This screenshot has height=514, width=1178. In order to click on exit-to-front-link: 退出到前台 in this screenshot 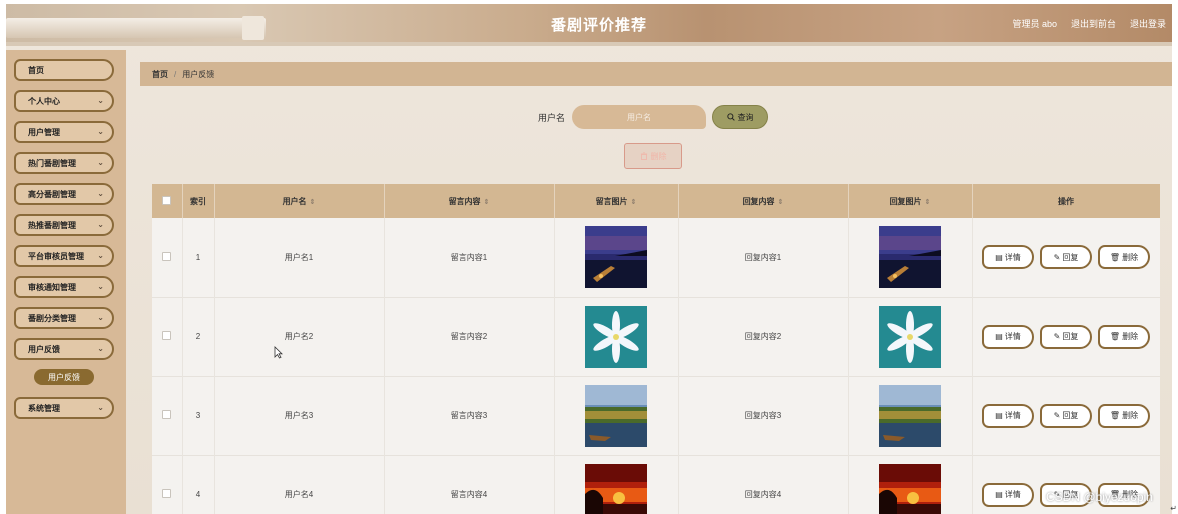, I will do `click(1093, 23)`.